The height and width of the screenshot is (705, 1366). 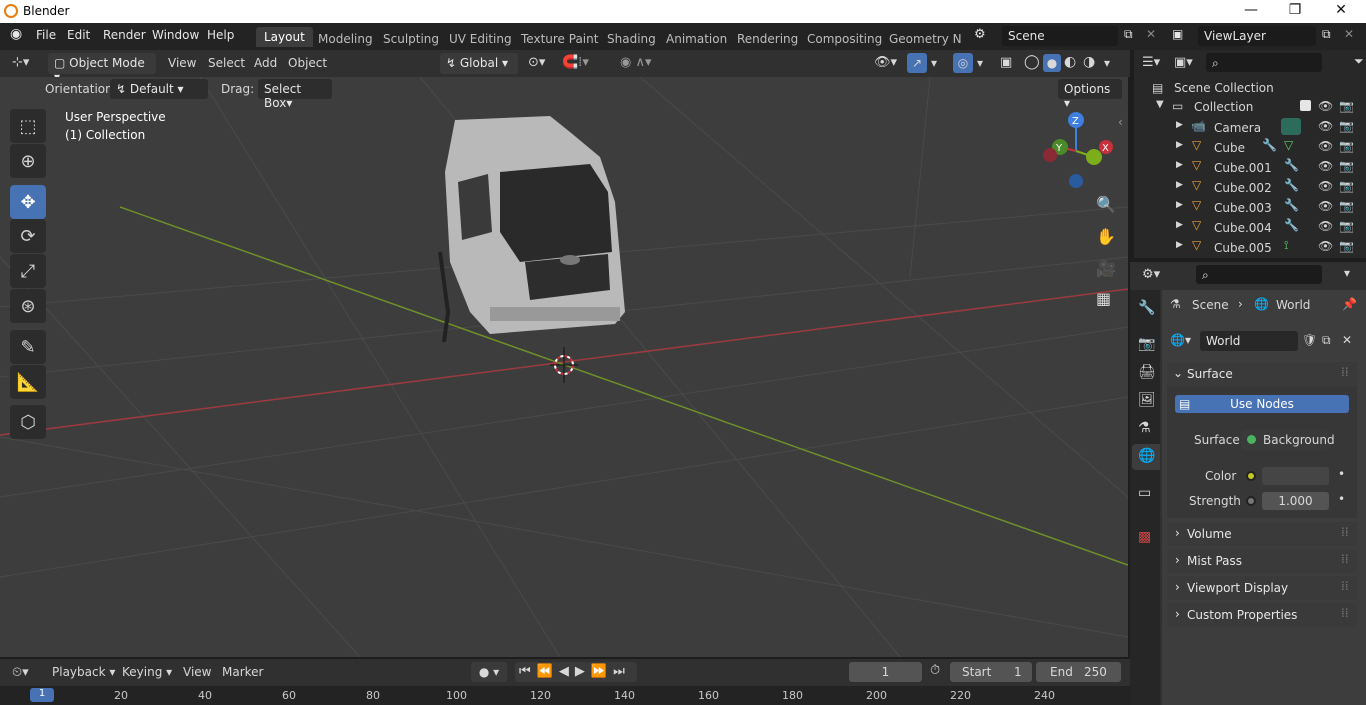 What do you see at coordinates (1078, 672) in the screenshot?
I see `end-frame-field: End 250` at bounding box center [1078, 672].